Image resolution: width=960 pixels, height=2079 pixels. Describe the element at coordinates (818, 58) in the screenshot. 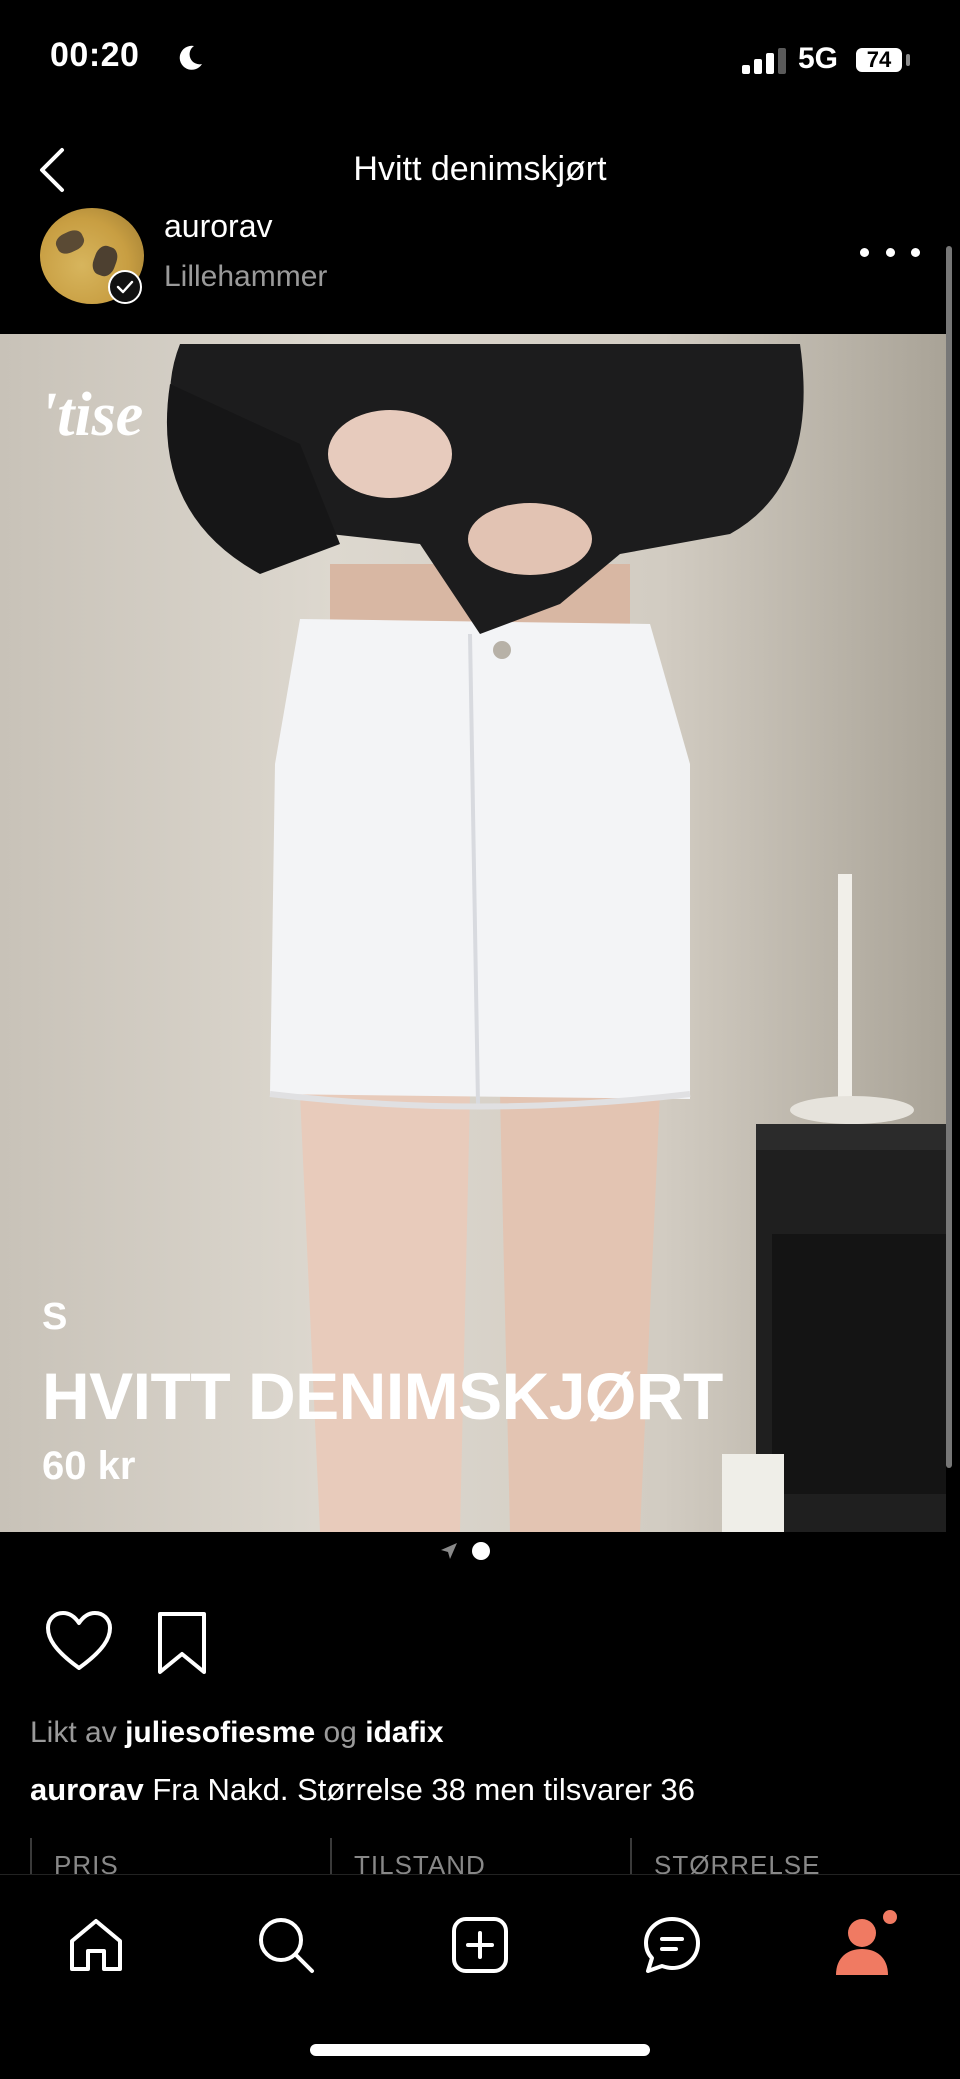

I see `network-label: 5G` at that location.